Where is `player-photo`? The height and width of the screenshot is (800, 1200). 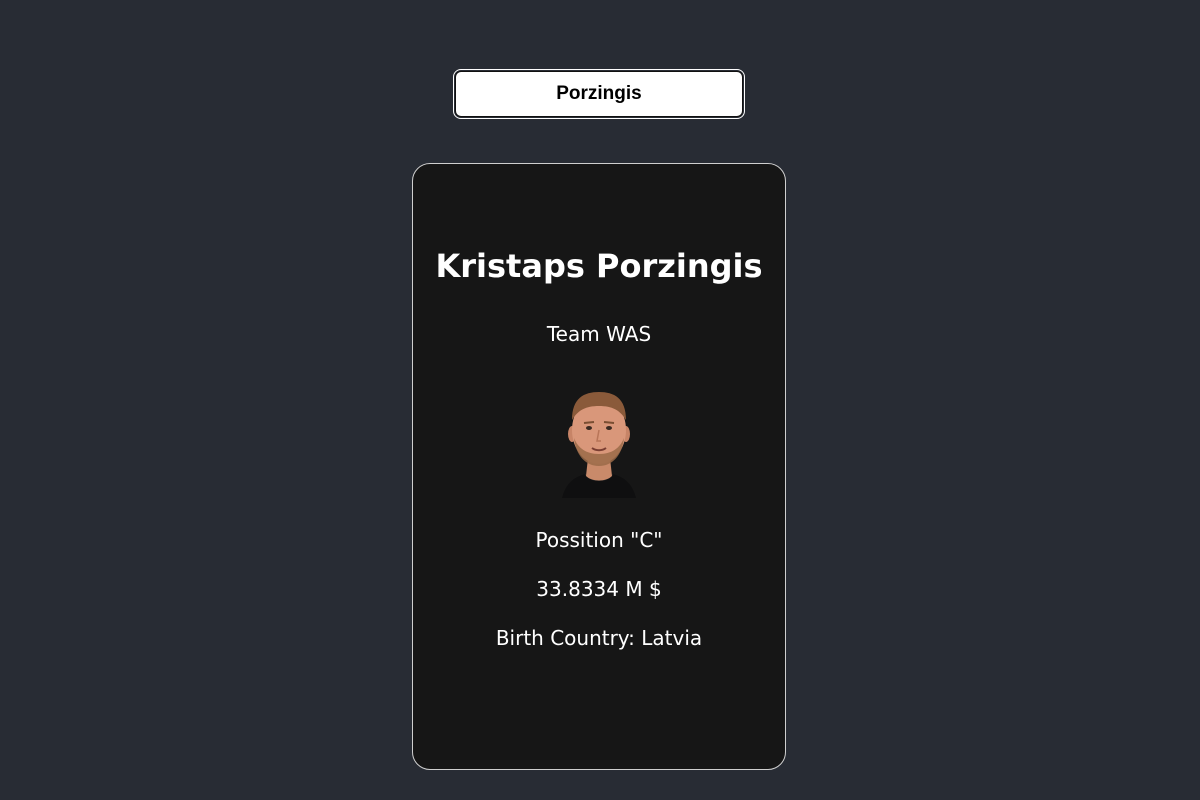
player-photo is located at coordinates (599, 445).